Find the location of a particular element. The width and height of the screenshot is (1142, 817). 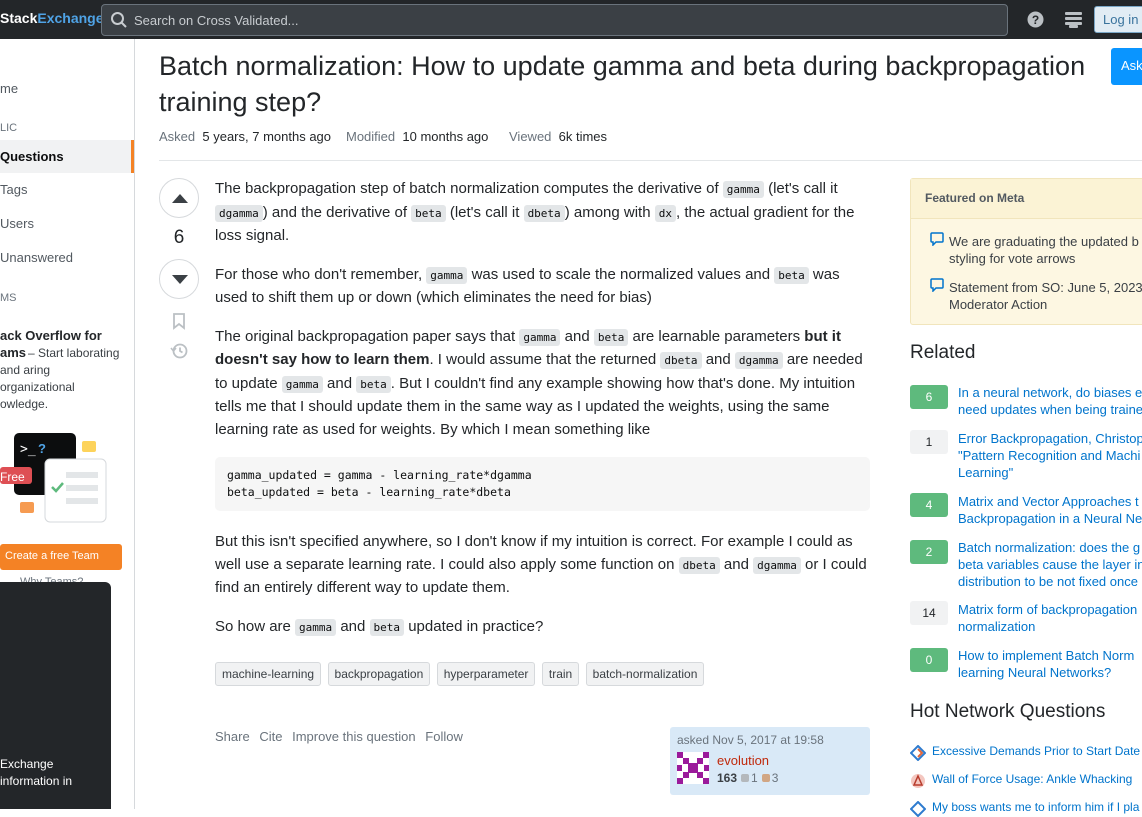

nav-users: Users is located at coordinates (17, 223).